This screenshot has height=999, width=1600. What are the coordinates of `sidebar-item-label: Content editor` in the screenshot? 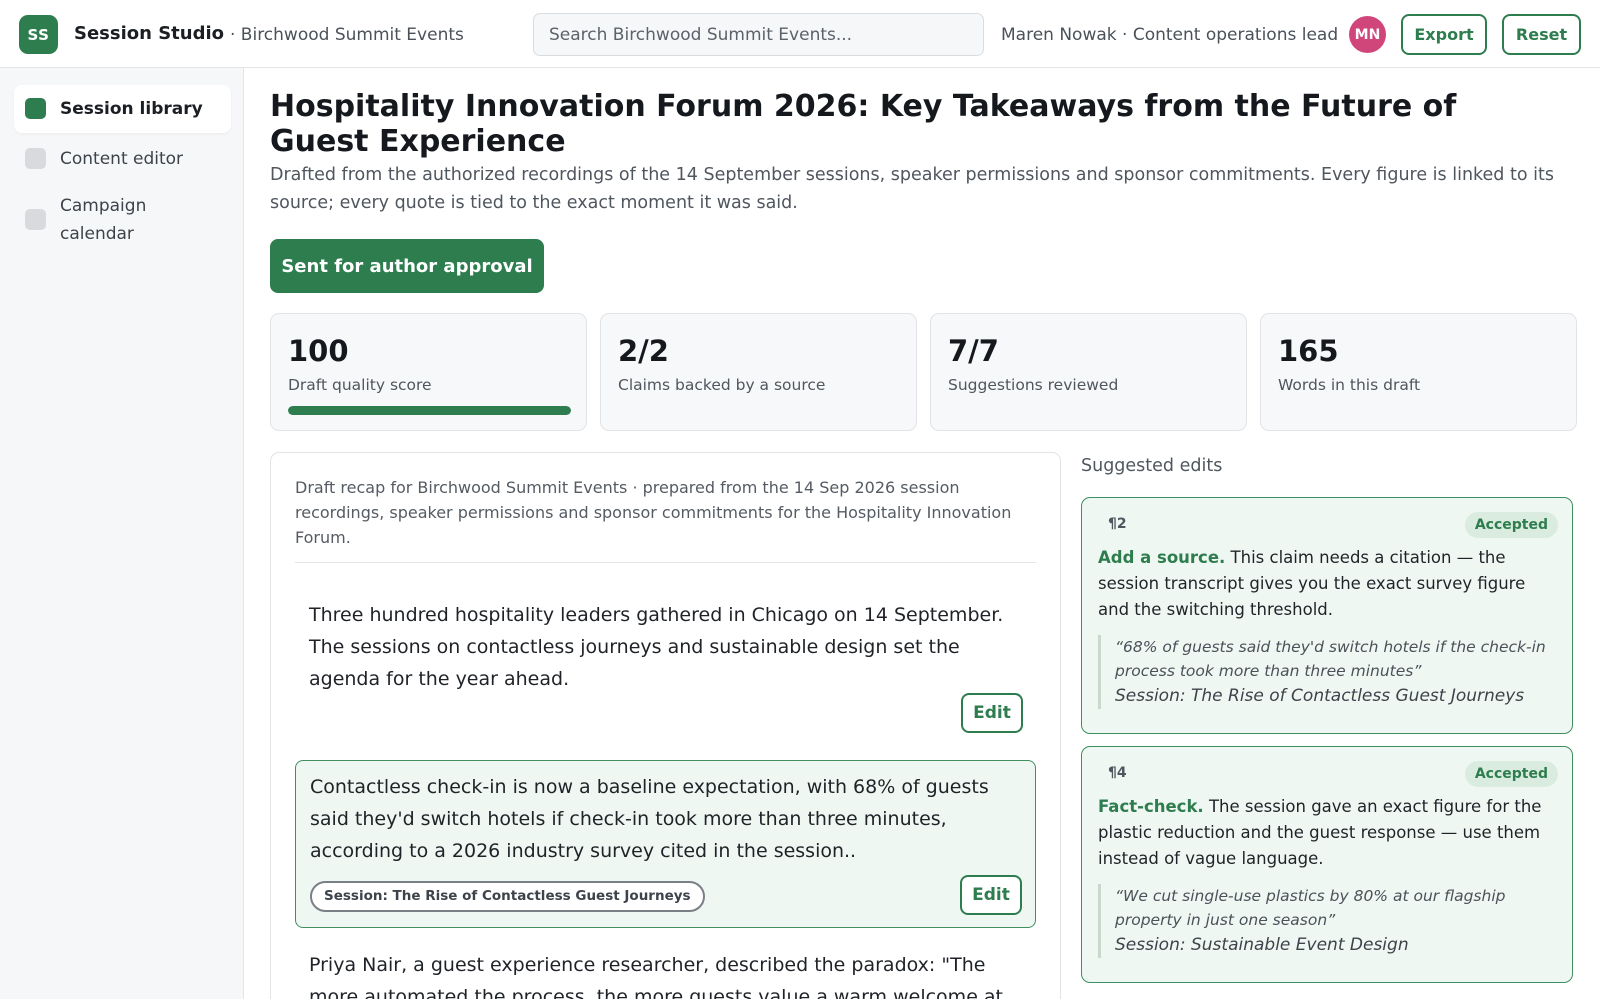 It's located at (122, 159).